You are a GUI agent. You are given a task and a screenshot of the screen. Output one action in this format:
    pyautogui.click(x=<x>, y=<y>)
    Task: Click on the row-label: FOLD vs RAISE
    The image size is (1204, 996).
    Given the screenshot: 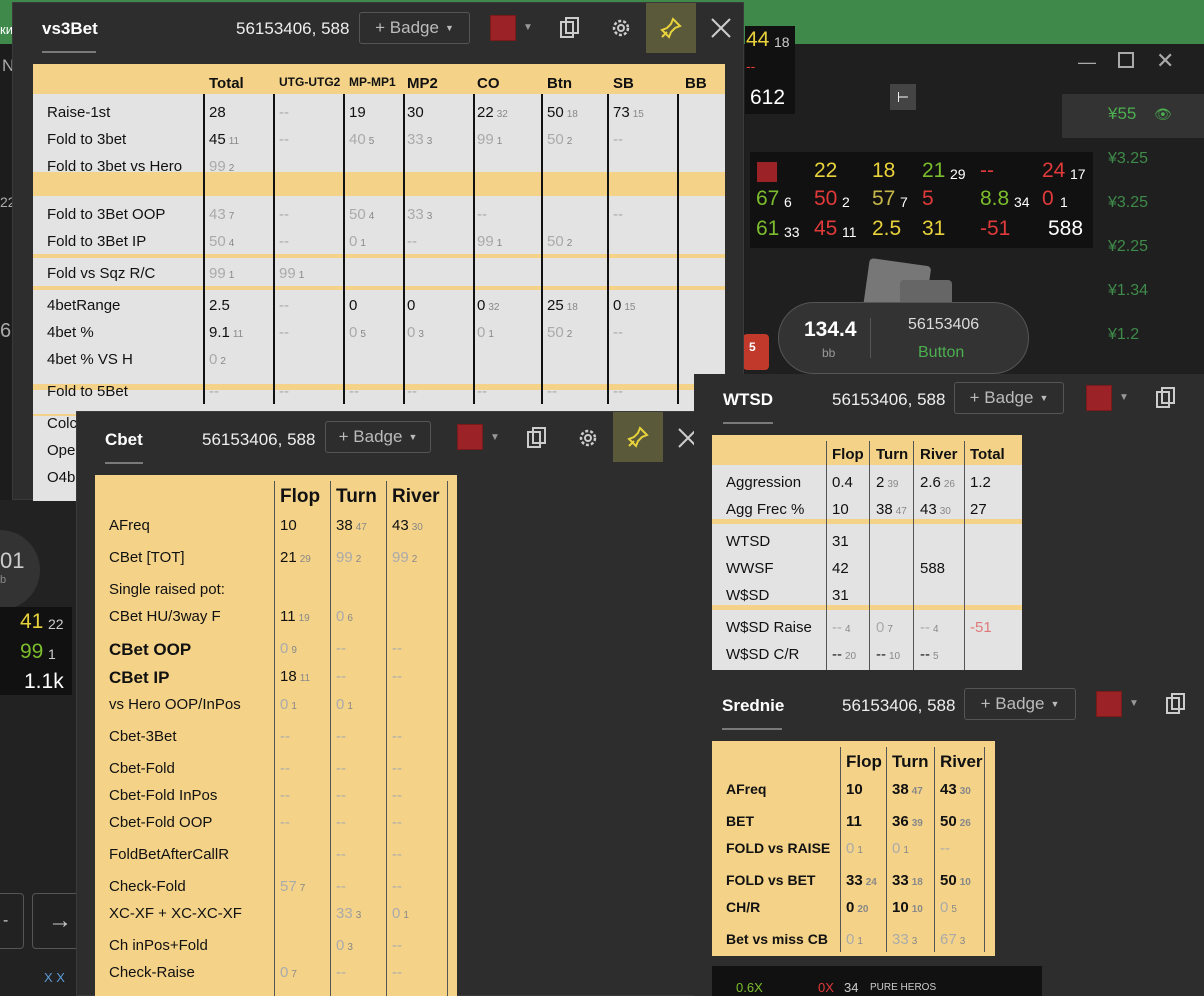 What is the action you would take?
    pyautogui.click(x=778, y=848)
    